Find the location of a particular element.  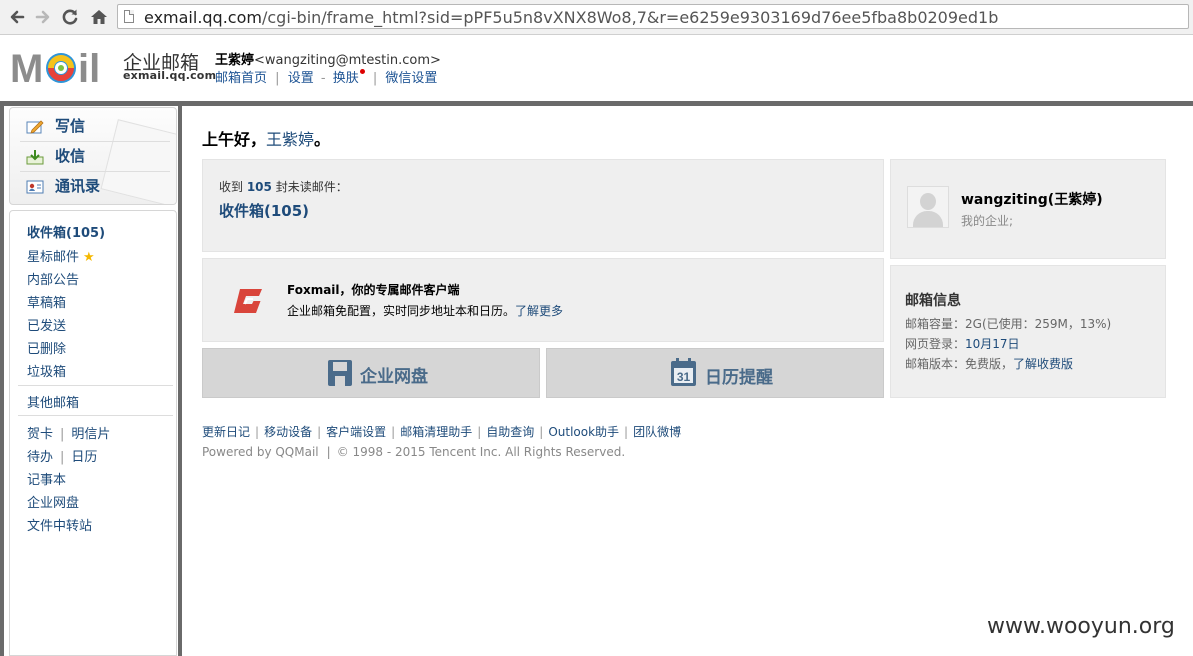

footer-cleanup-link: 邮箱清理助手 is located at coordinates (436, 432).